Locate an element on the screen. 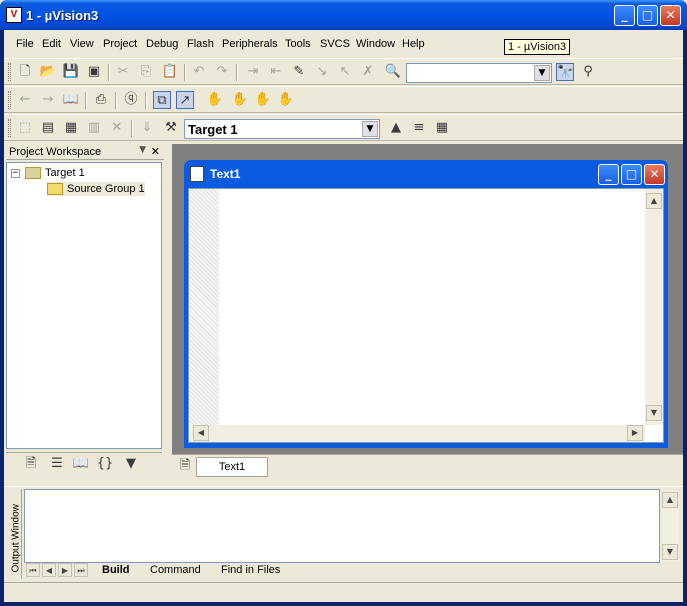 This screenshot has width=687, height=606. menu-help: Help is located at coordinates (413, 44).